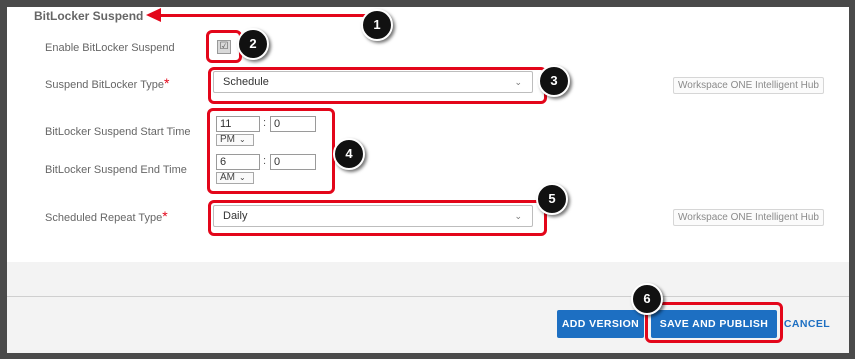 The height and width of the screenshot is (359, 855). What do you see at coordinates (263, 15) in the screenshot?
I see `annotation-arrow-line` at bounding box center [263, 15].